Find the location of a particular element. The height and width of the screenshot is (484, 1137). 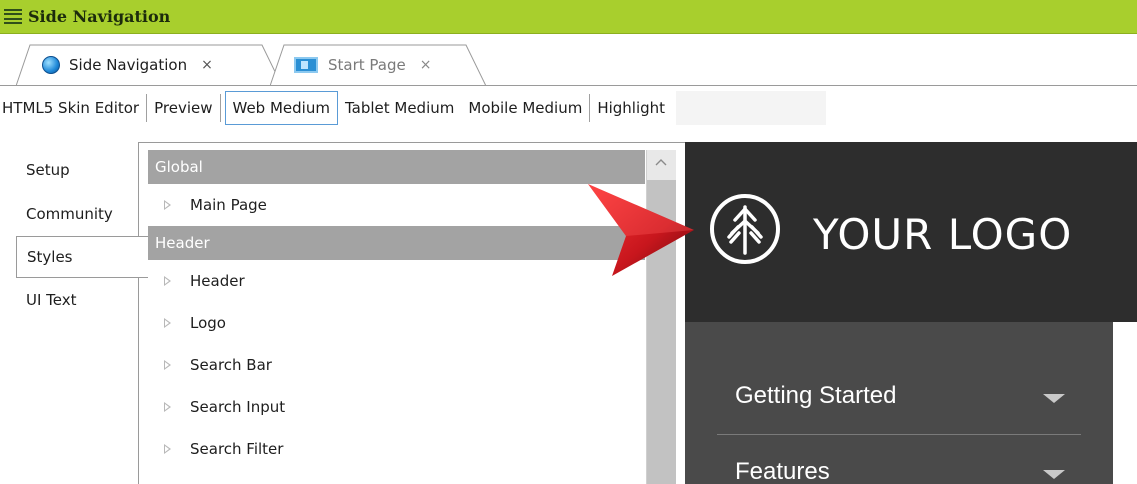

tree-item-search-input: Search Input is located at coordinates (396, 407).